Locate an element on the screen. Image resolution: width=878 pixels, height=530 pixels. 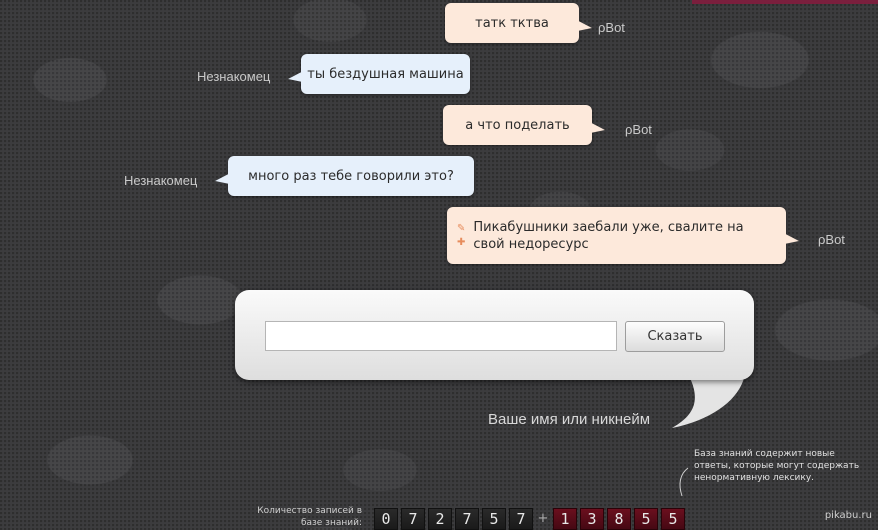
name-hint: Ваше имя или никнейм is located at coordinates (569, 419).